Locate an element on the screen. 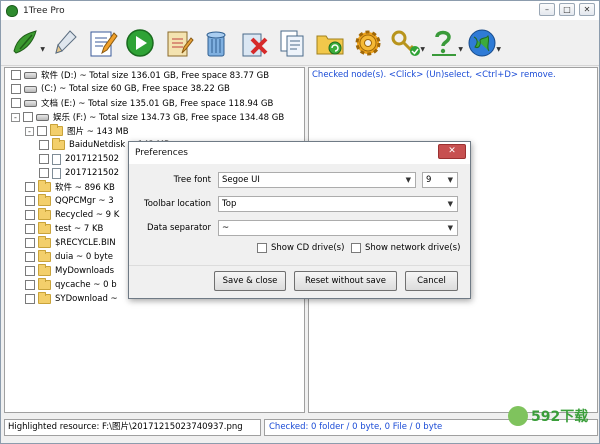 The width and height of the screenshot is (600, 444). font-size-select: 9 ▼ is located at coordinates (440, 180).